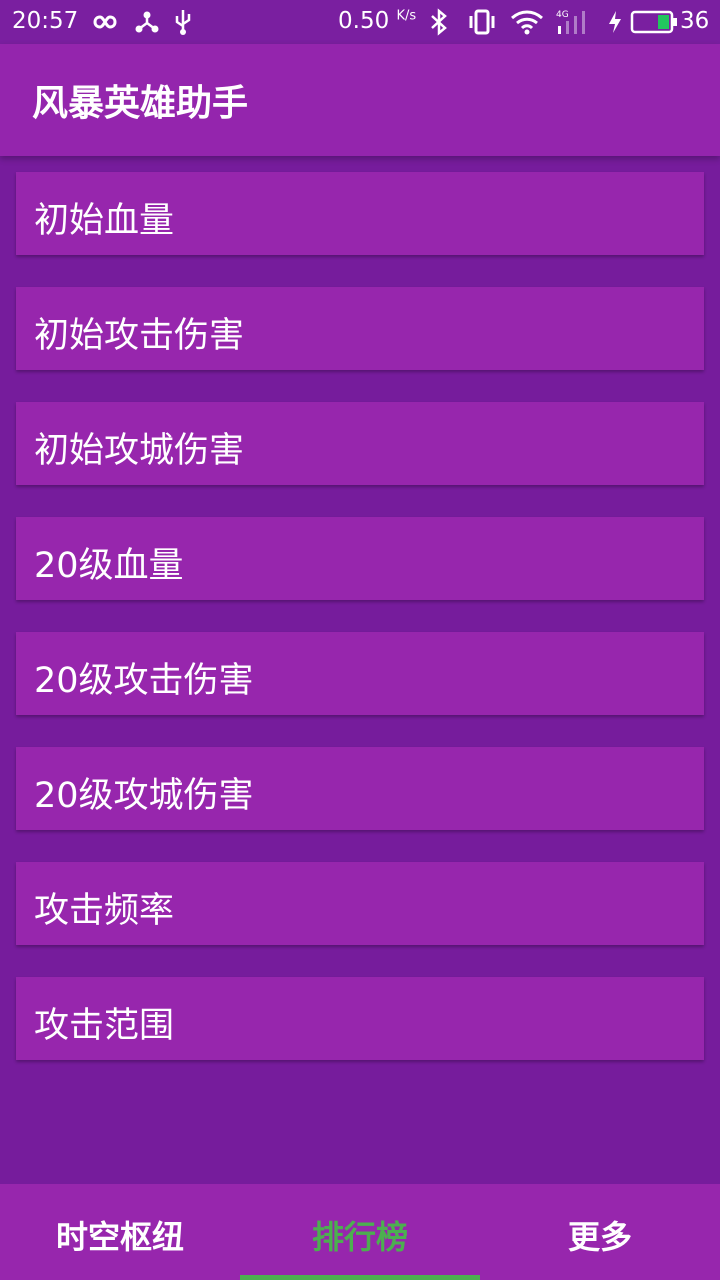 This screenshot has height=1280, width=720. Describe the element at coordinates (139, 451) in the screenshot. I see `list-item-label: 初始攻城伤害` at that location.